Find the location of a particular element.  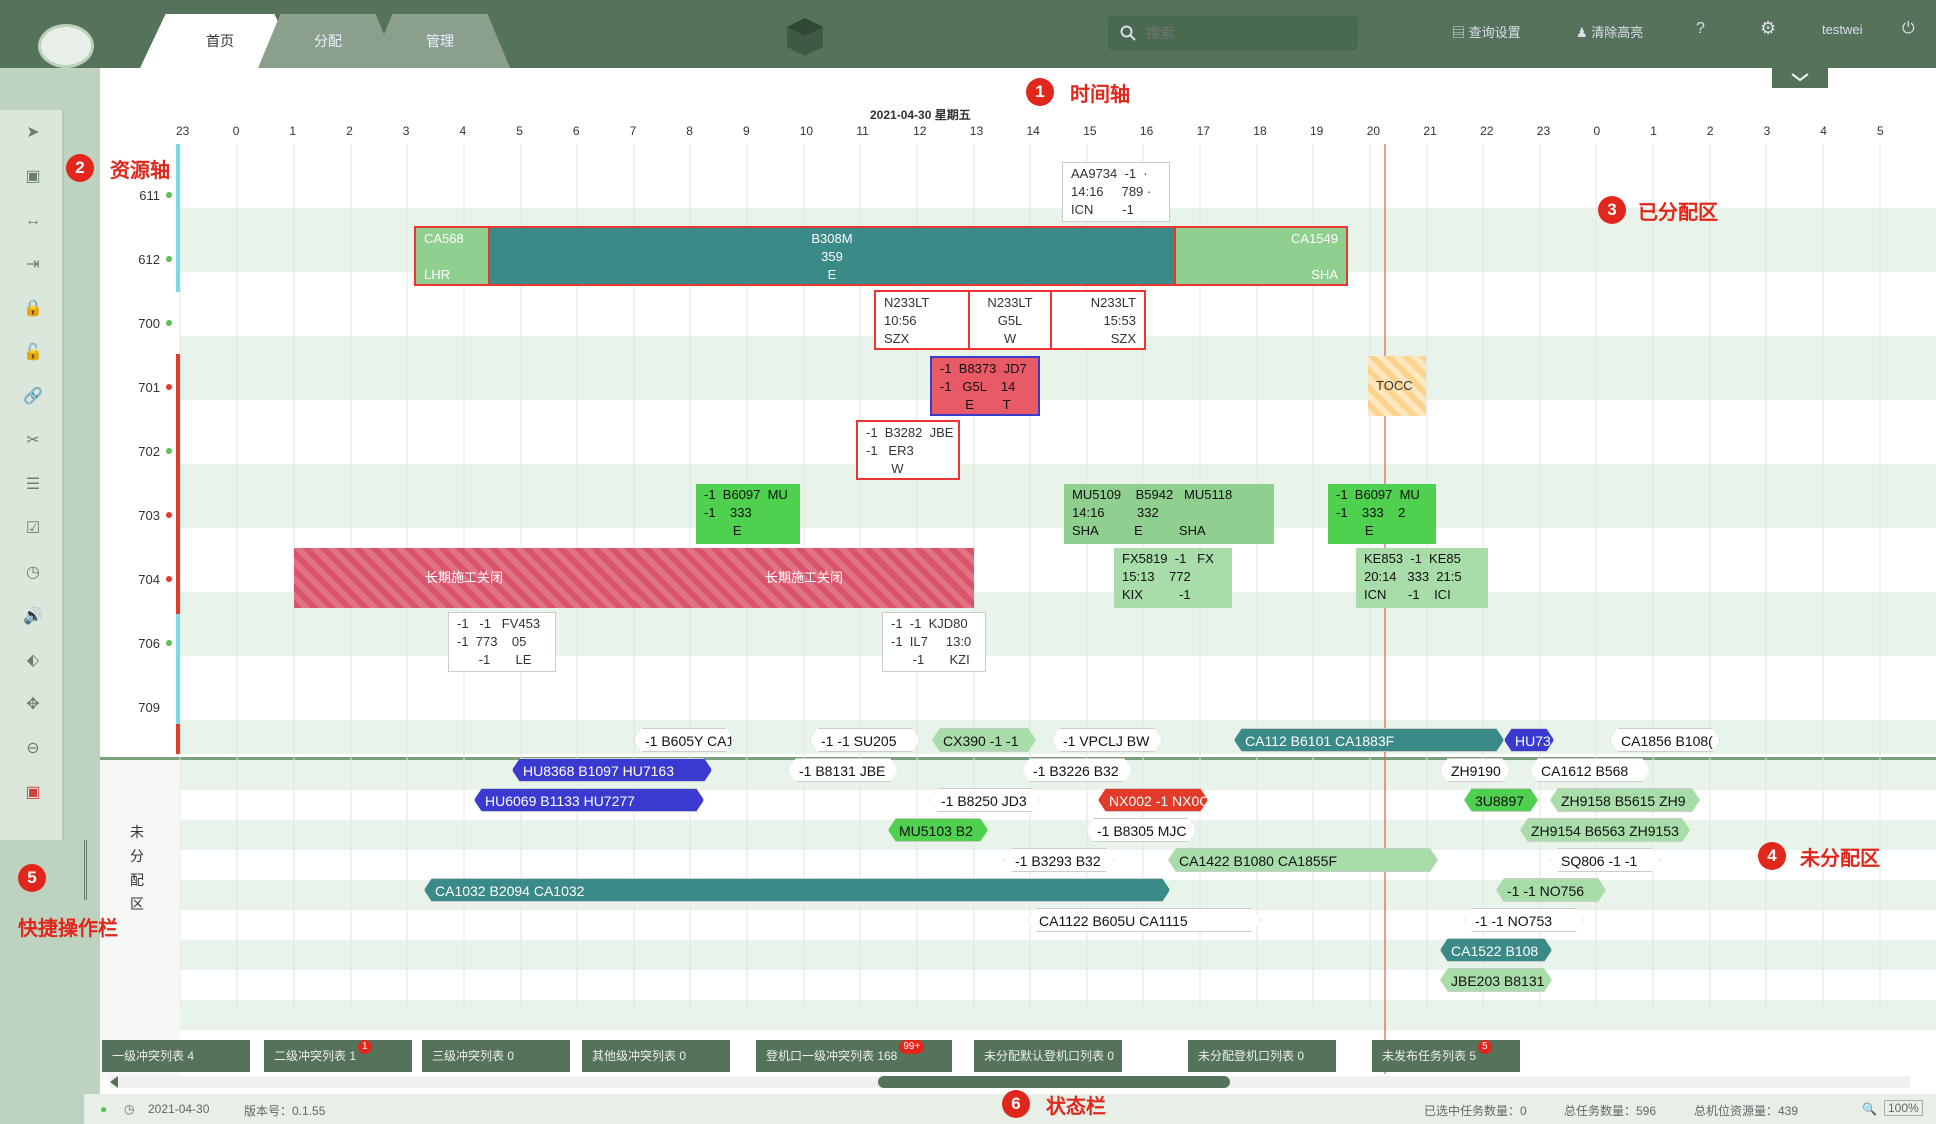

flight-bar: -1 B3282 JBE -1 ER3 W is located at coordinates (908, 450).